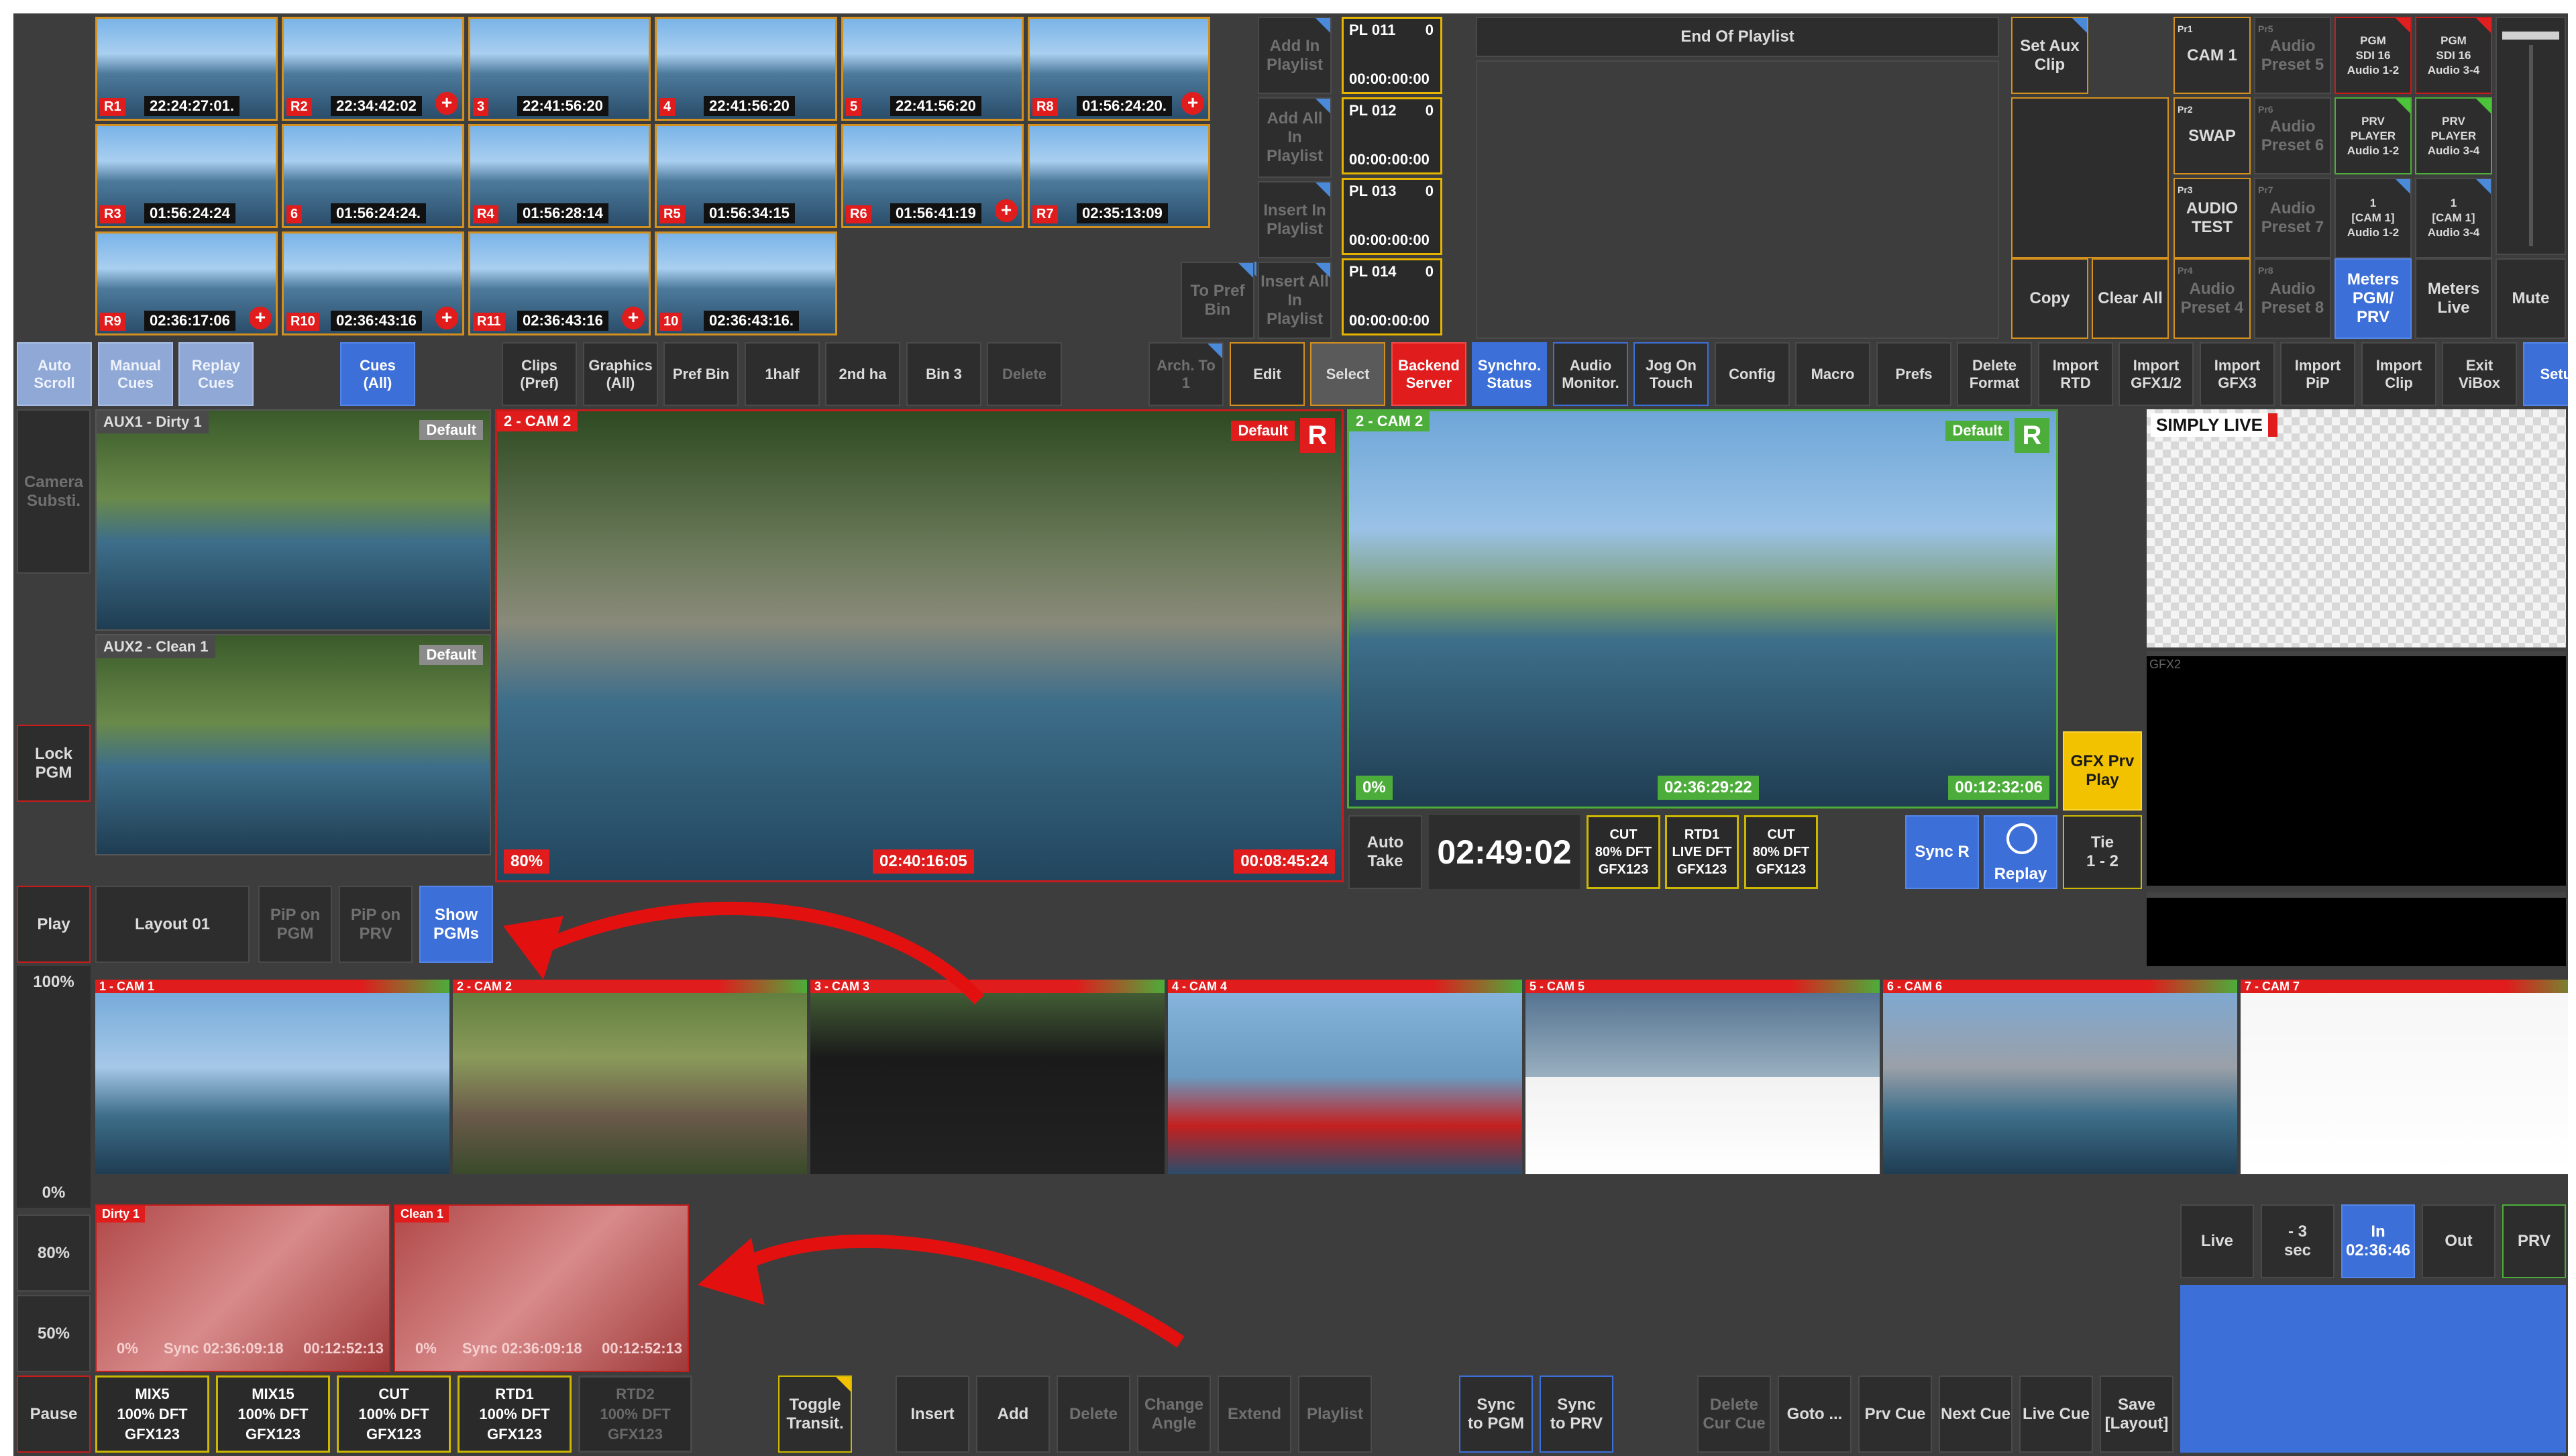 The width and height of the screenshot is (2576, 1456). What do you see at coordinates (844, 1124) in the screenshot?
I see `annotation-arrows` at bounding box center [844, 1124].